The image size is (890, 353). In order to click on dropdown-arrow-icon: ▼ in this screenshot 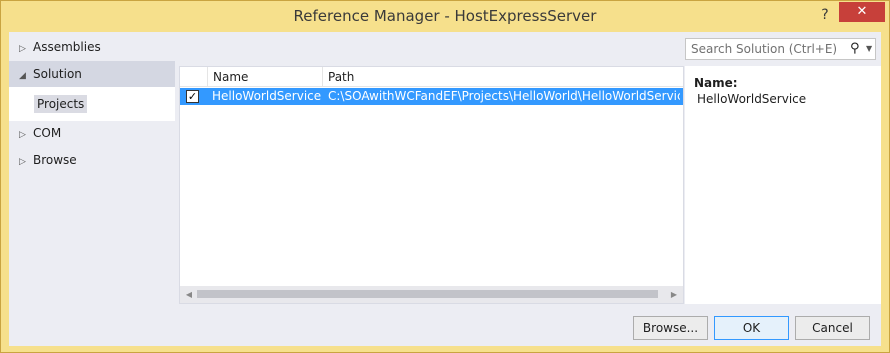, I will do `click(869, 48)`.